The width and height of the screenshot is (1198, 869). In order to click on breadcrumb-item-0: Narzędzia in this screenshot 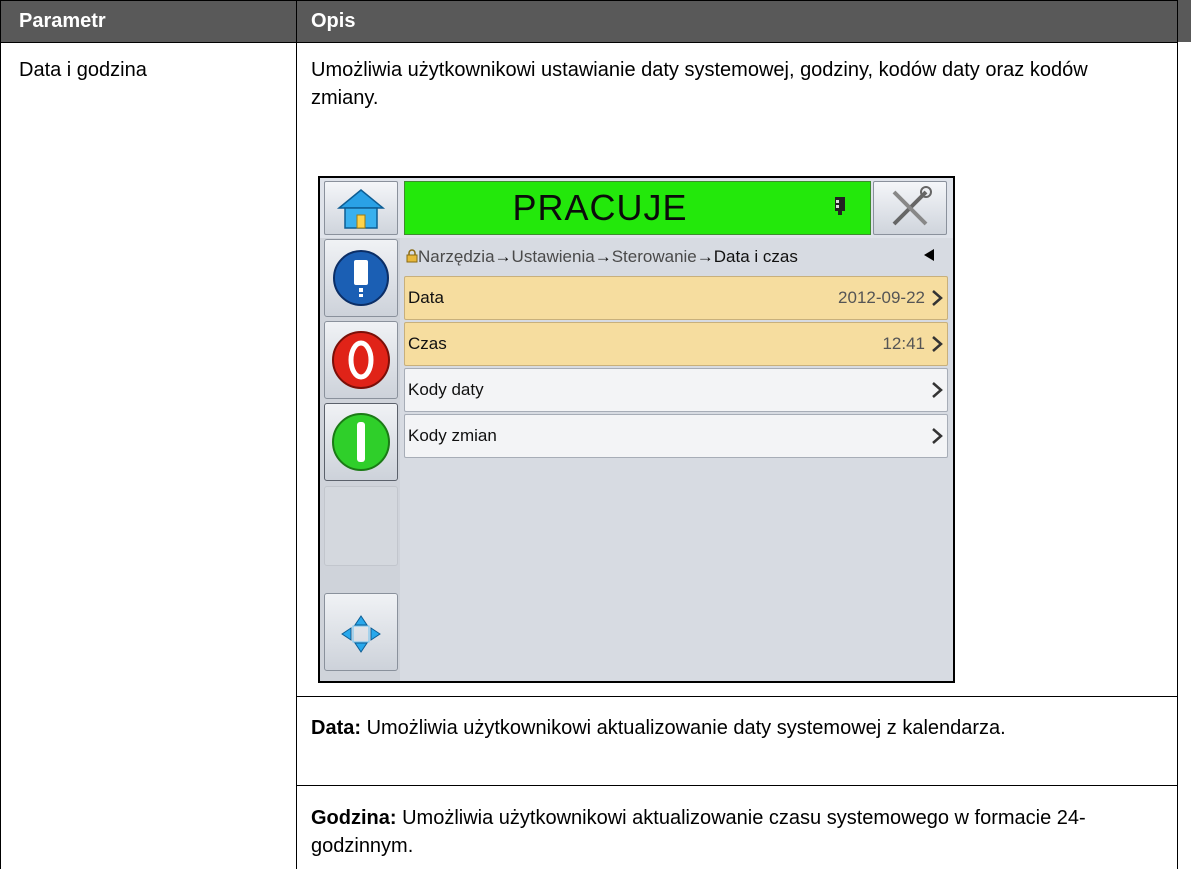, I will do `click(456, 256)`.